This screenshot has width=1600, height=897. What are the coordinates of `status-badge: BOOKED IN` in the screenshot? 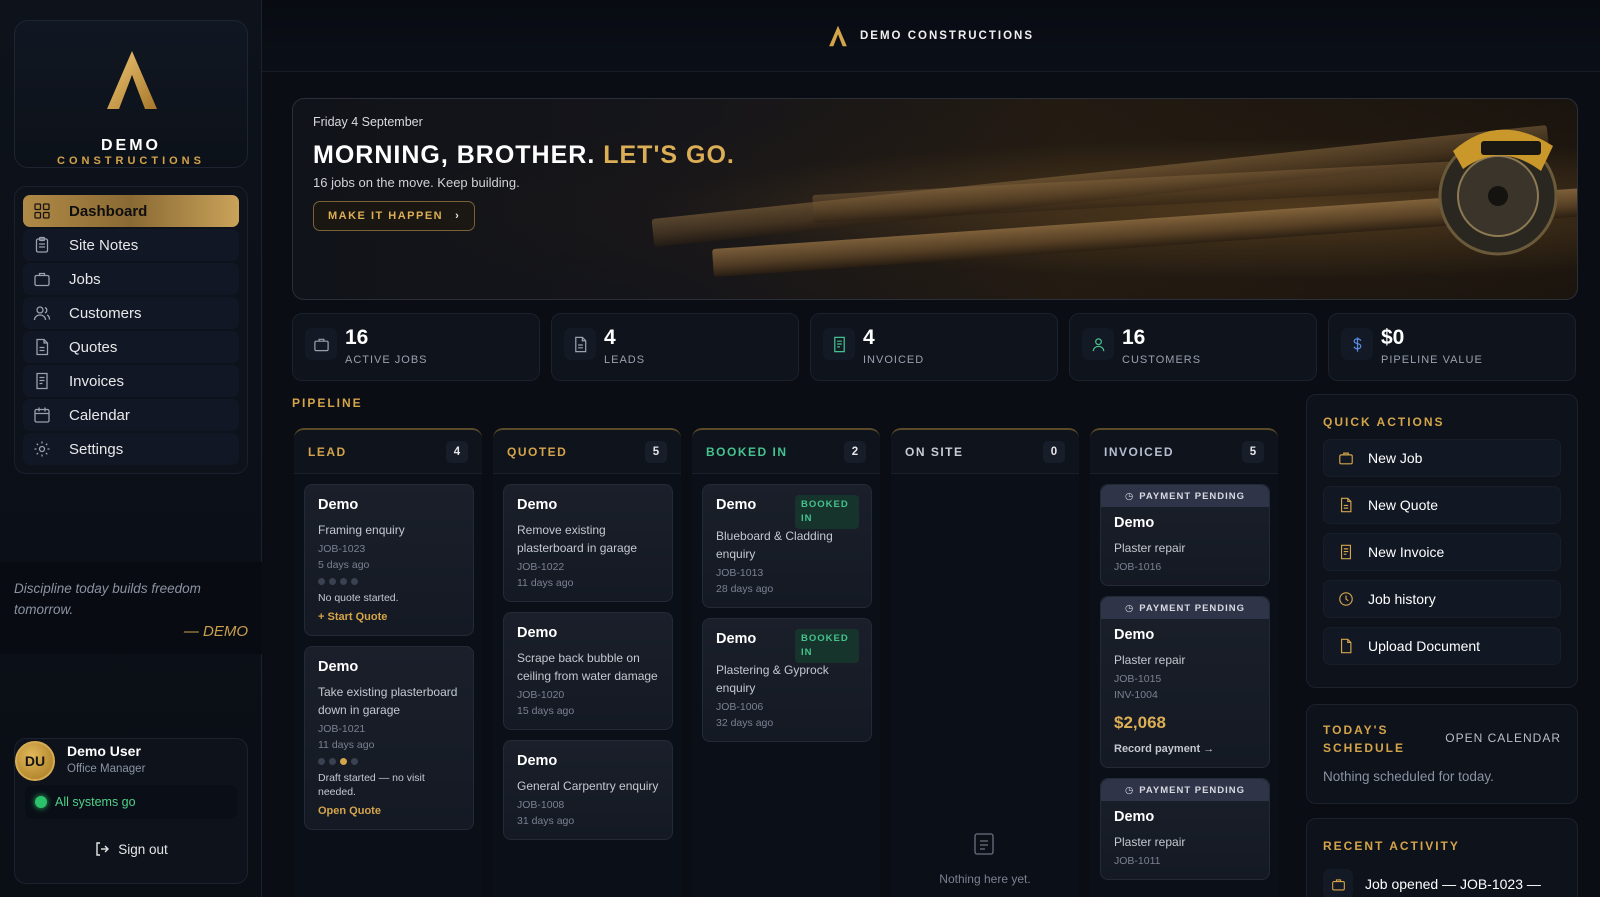 It's located at (827, 646).